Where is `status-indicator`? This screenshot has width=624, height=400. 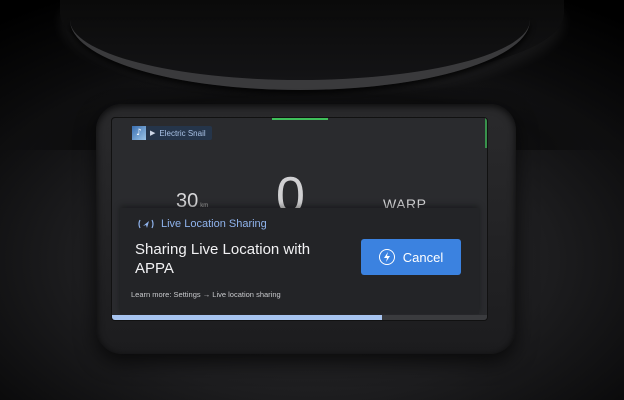
status-indicator is located at coordinates (300, 119).